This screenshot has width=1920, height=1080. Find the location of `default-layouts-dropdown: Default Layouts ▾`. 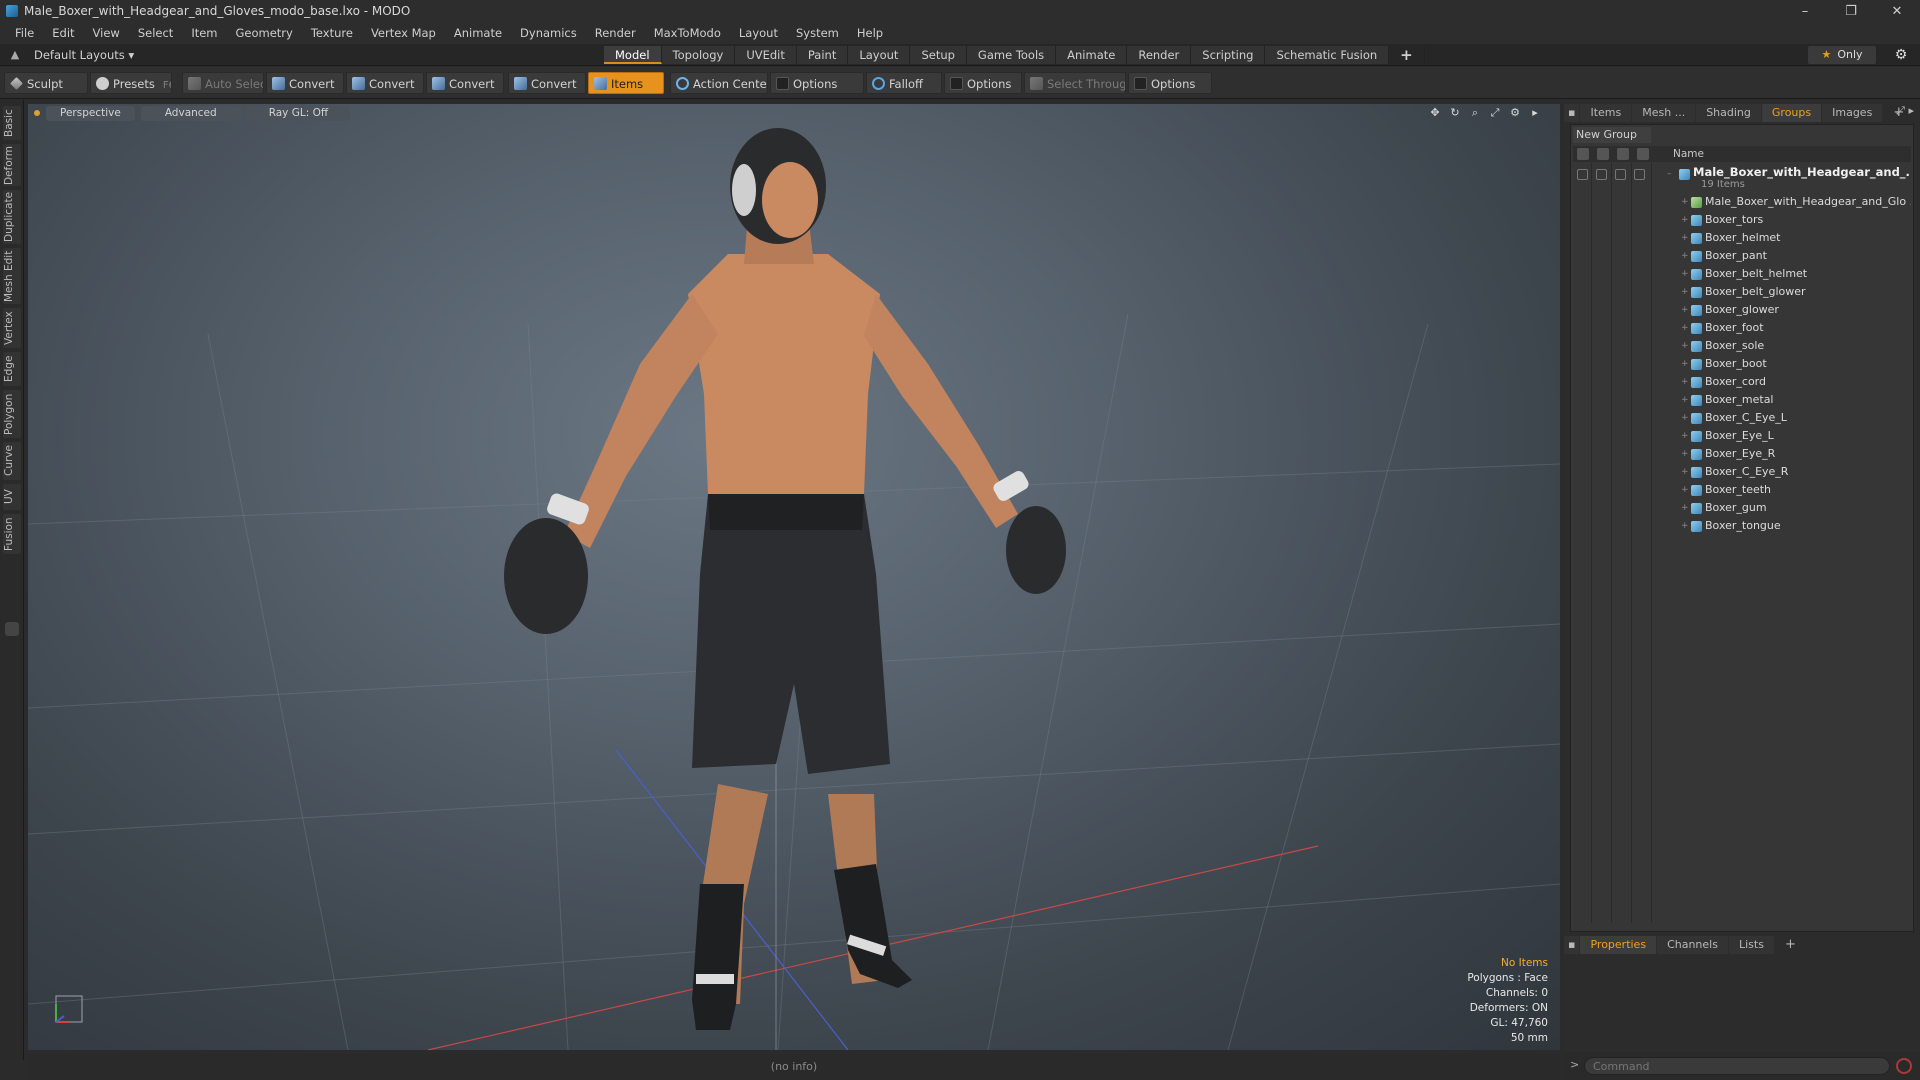

default-layouts-dropdown: Default Layouts ▾ is located at coordinates (84, 55).